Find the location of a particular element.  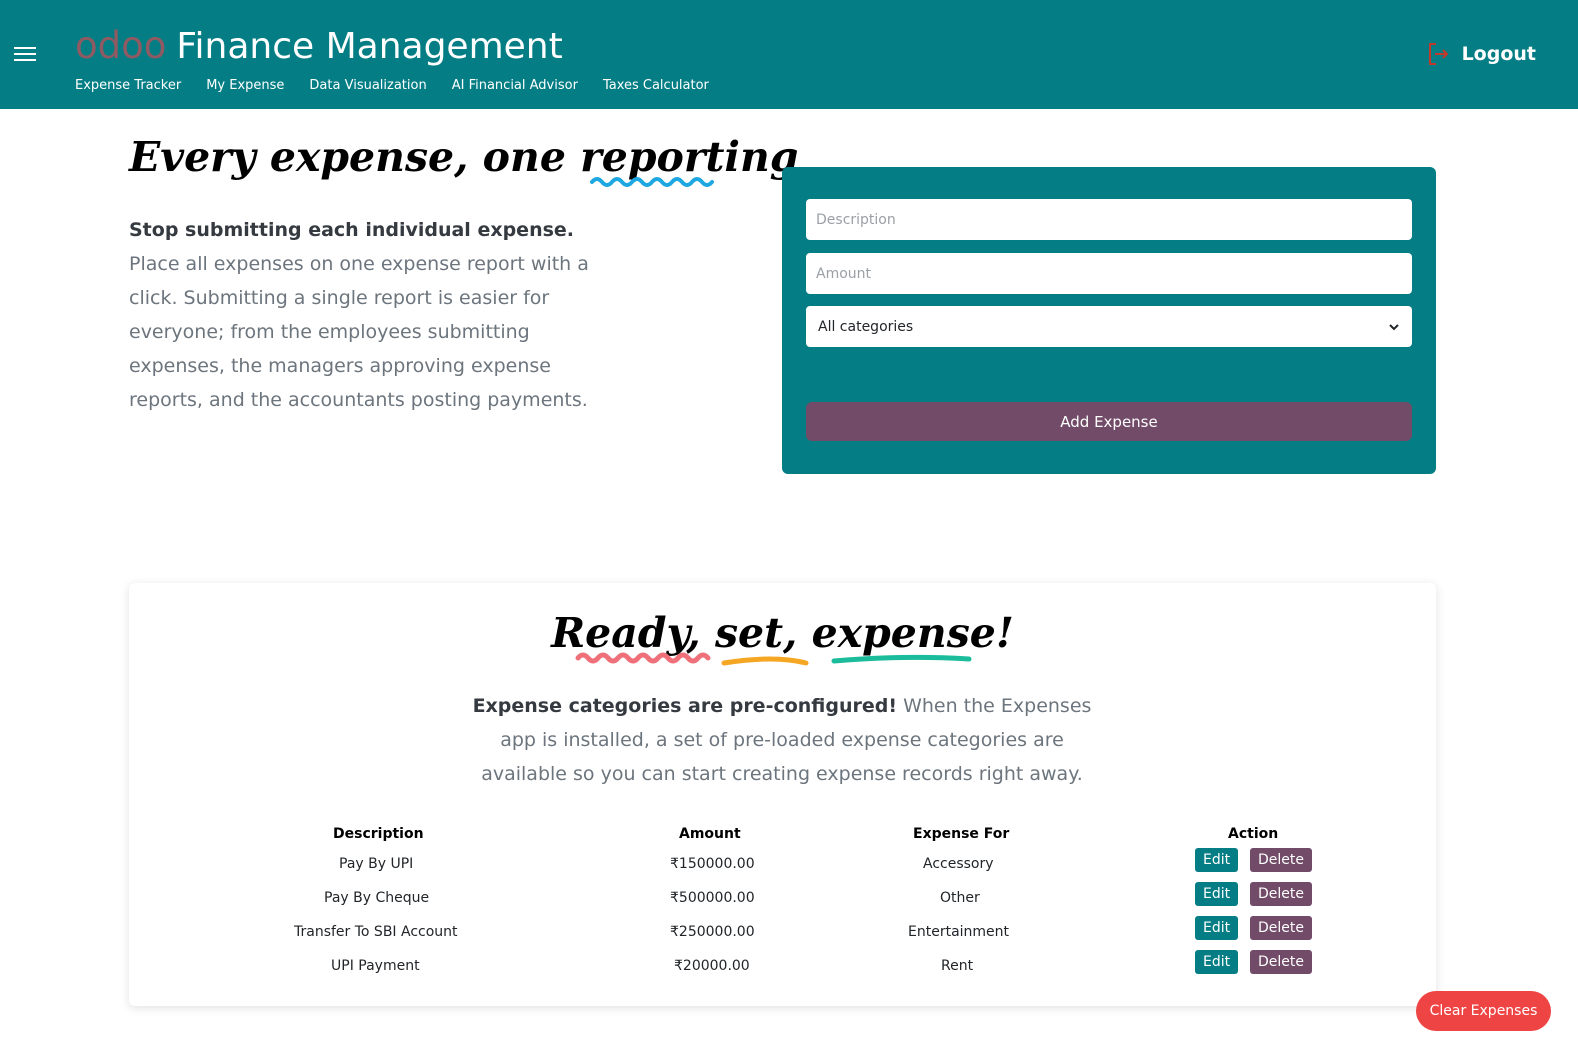

app-title: Finance Management is located at coordinates (369, 46).